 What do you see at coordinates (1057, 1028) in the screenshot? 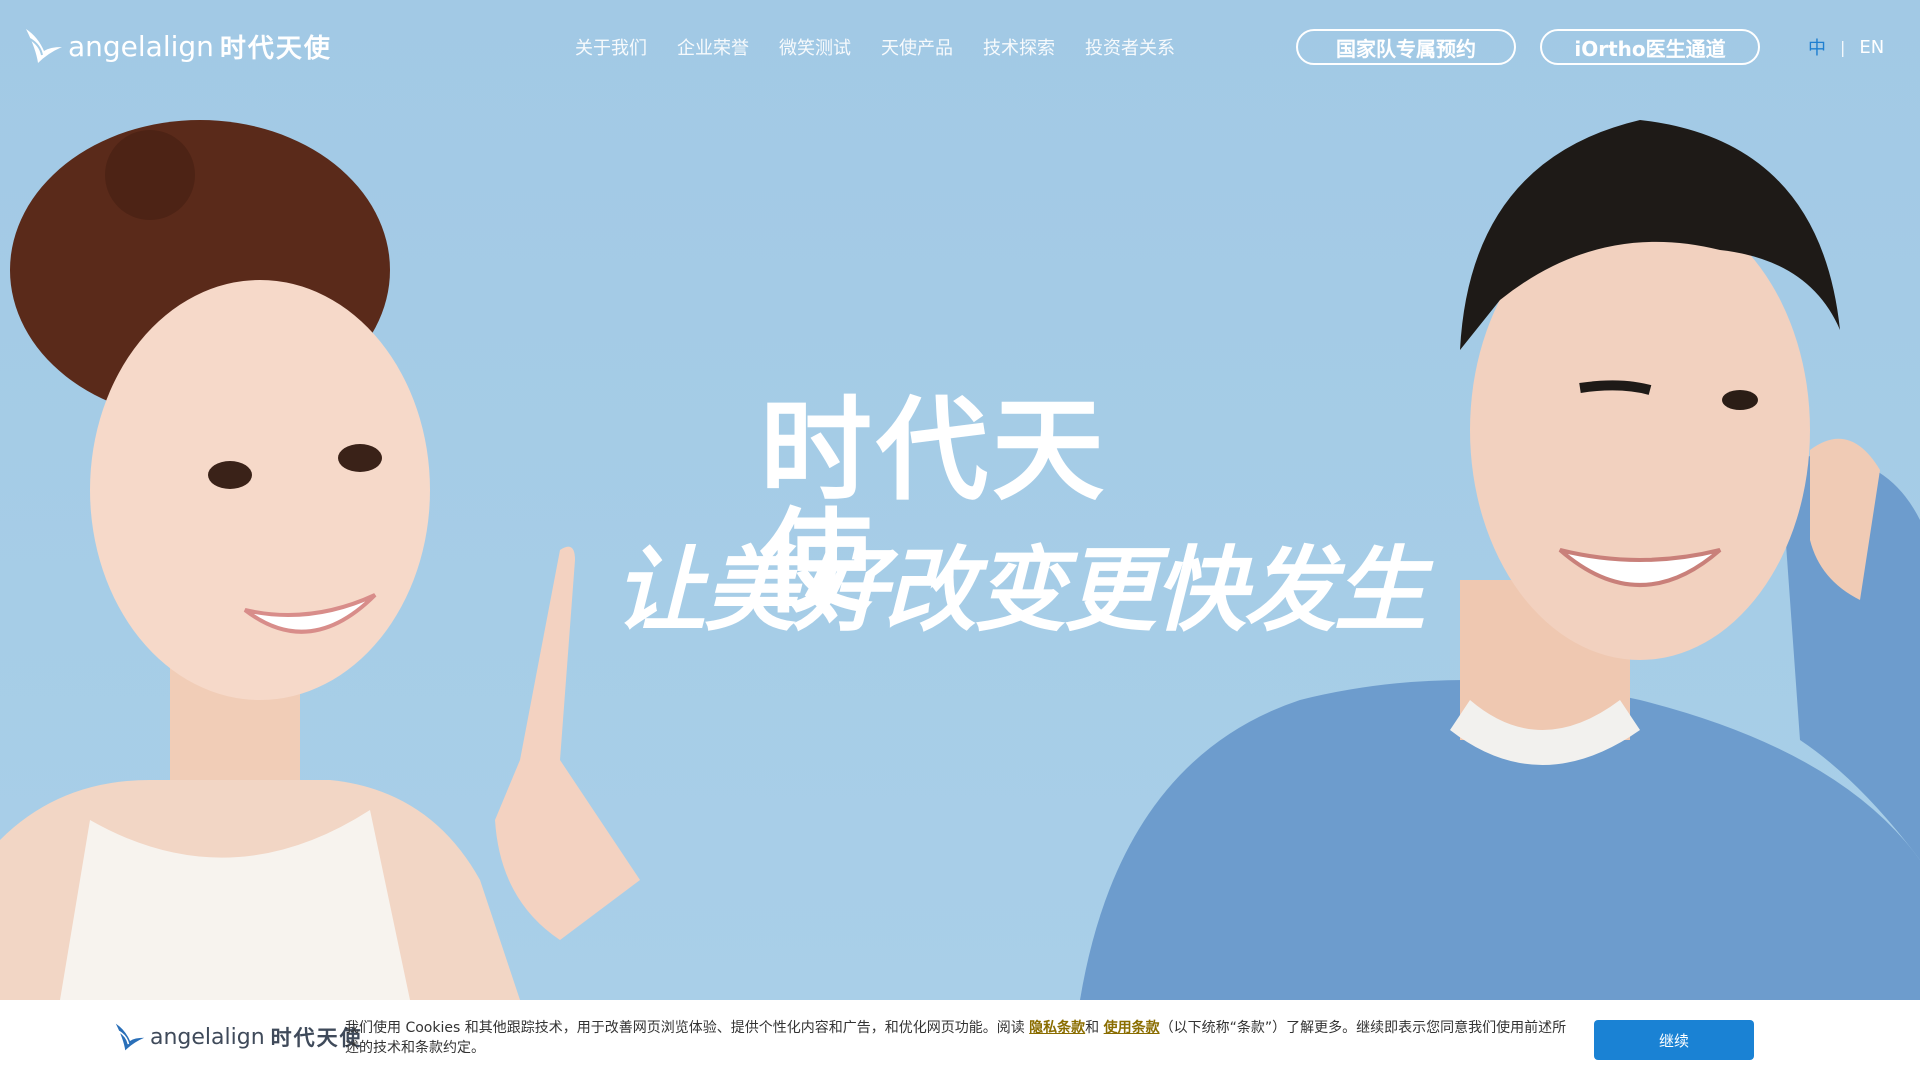
I see `privacy-policy-link: 隐私条款` at bounding box center [1057, 1028].